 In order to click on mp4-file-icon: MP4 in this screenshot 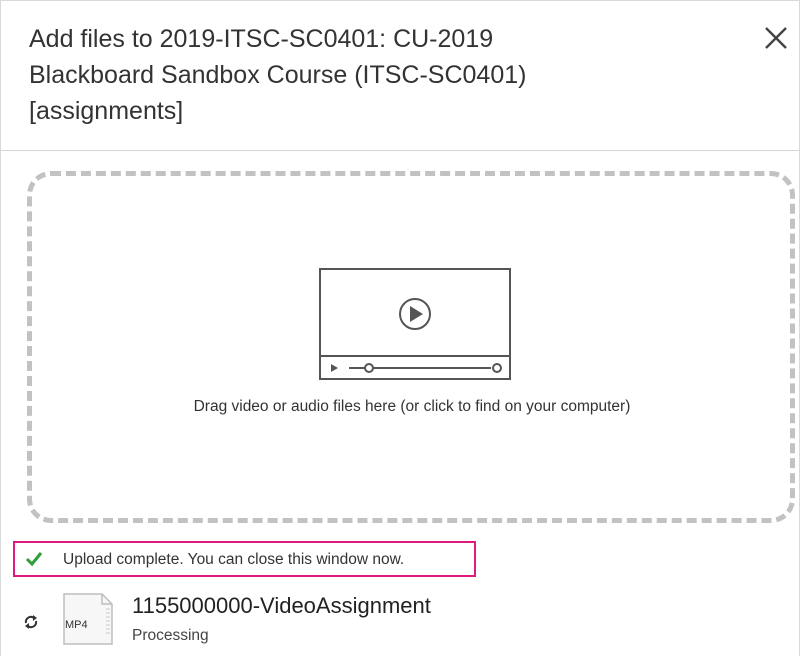, I will do `click(88, 619)`.